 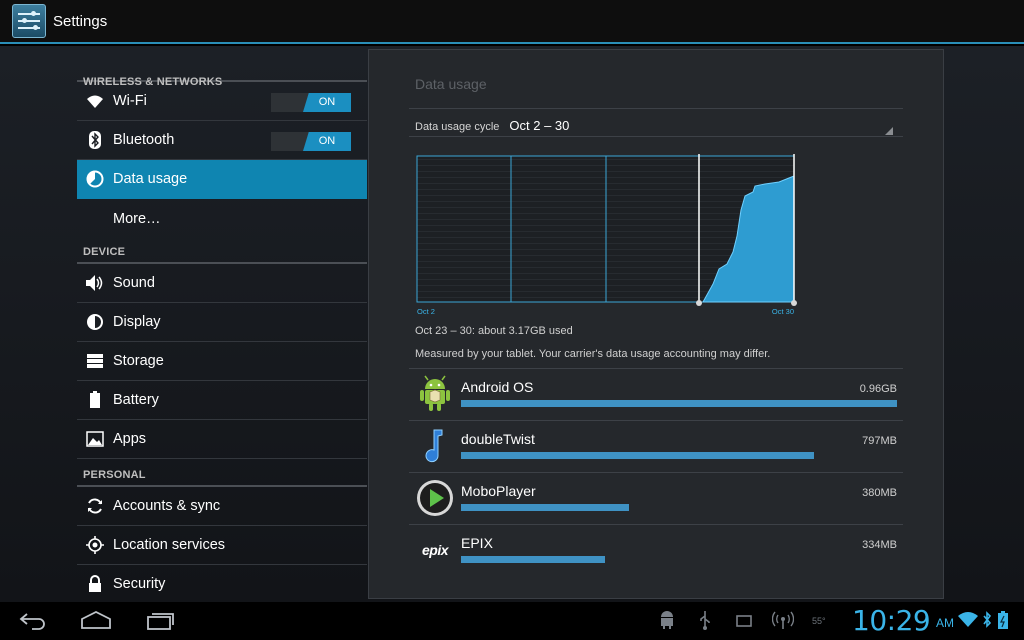 I want to click on settings-item-bluetooth: Bluetooth ON, so click(x=222, y=140).